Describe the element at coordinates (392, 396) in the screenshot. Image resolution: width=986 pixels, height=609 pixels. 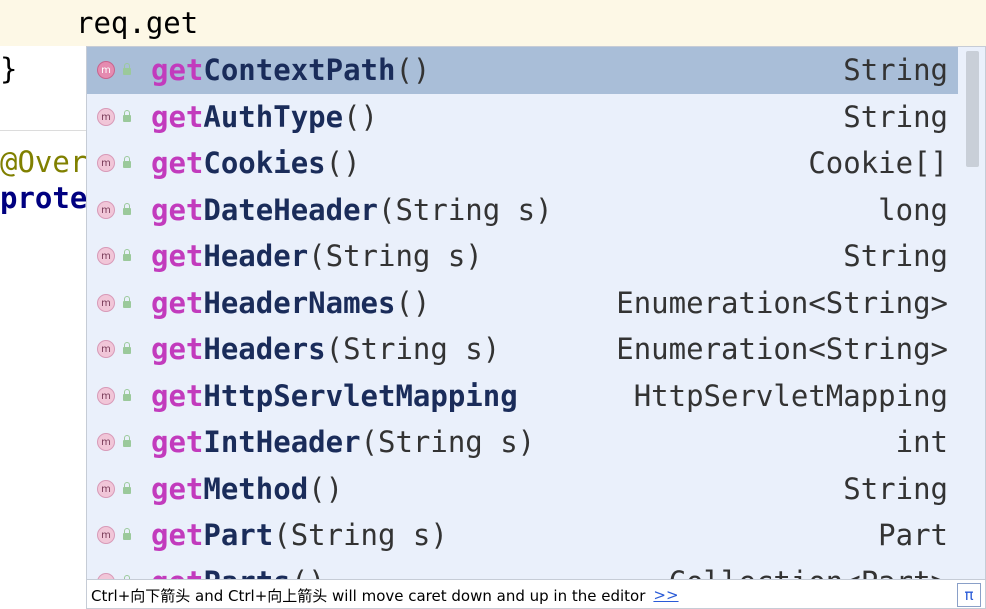
I see `item-name: getHttpServletMapping` at that location.